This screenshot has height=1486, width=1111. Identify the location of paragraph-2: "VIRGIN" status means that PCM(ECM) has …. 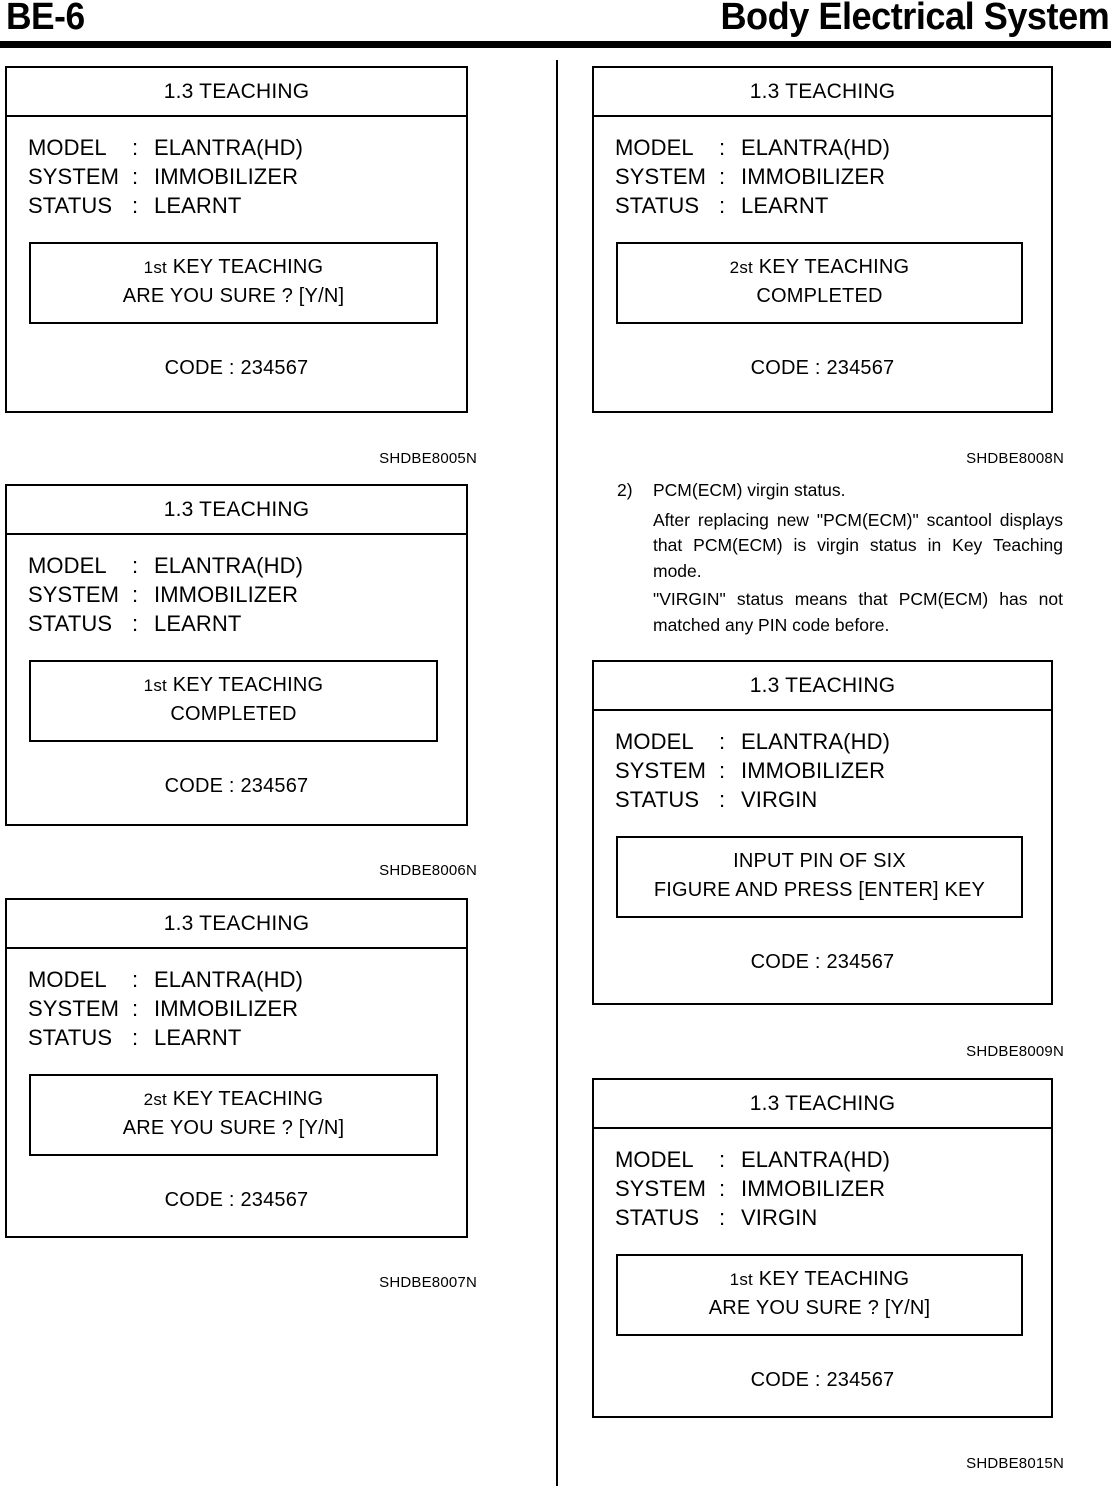
(858, 611).